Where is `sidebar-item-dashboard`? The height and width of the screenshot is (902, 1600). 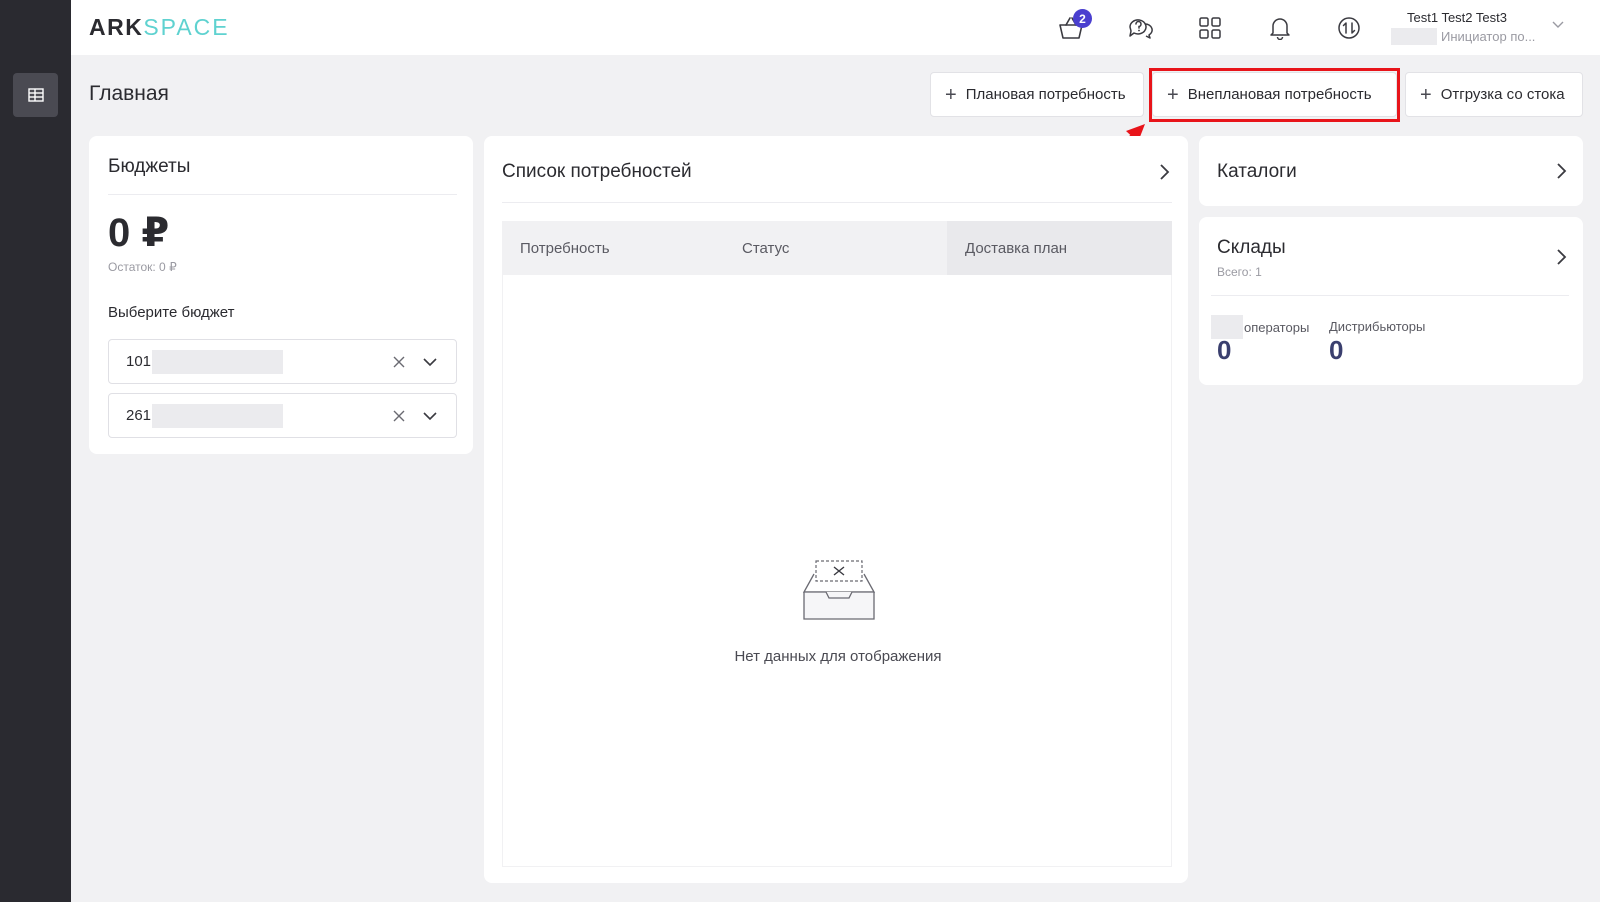
sidebar-item-dashboard is located at coordinates (35, 95).